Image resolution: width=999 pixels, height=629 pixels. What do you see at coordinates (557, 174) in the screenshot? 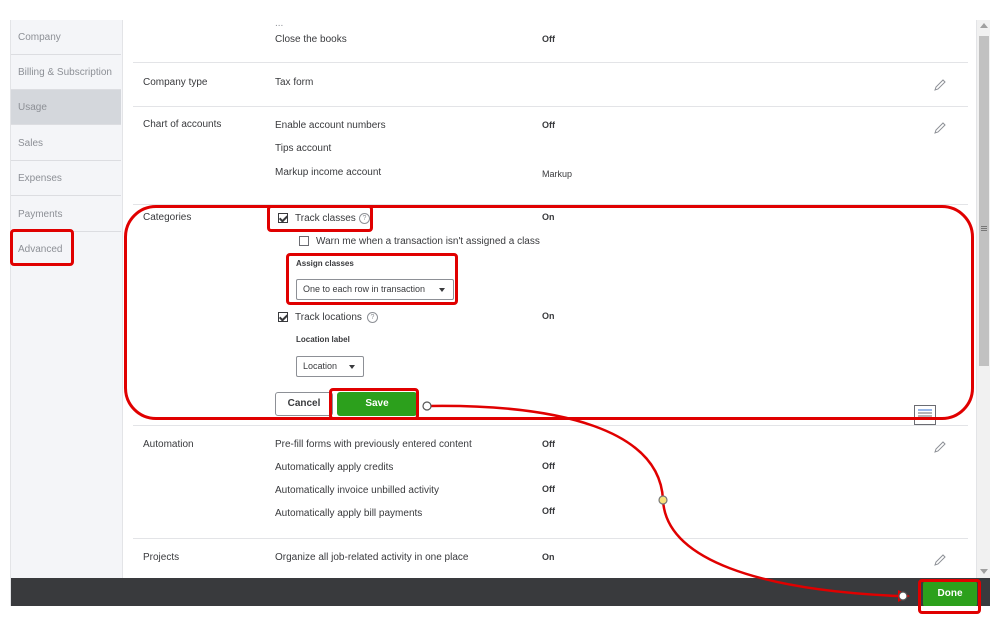
I see `markup-income-account-value: Markup` at bounding box center [557, 174].